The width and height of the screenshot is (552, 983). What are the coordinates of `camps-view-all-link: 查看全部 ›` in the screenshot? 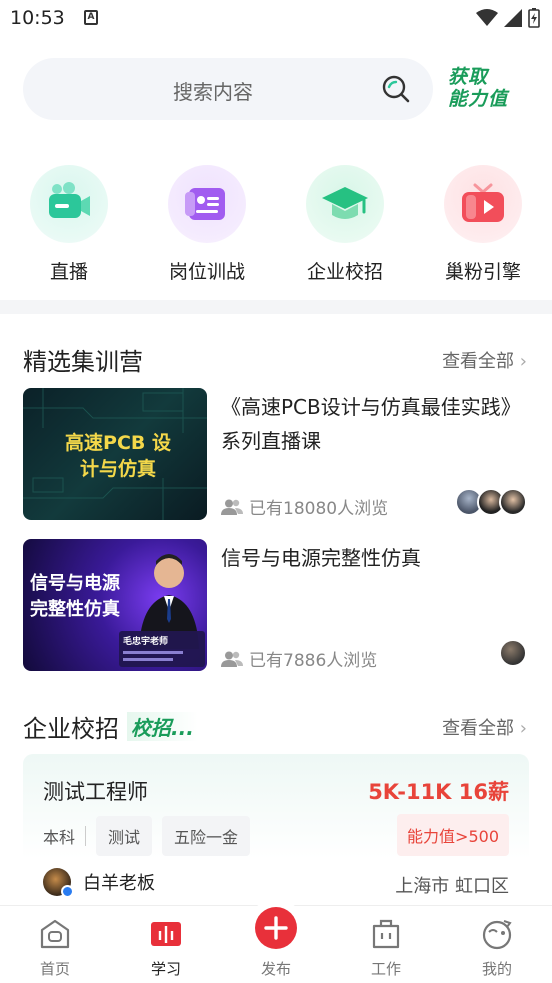 It's located at (484, 360).